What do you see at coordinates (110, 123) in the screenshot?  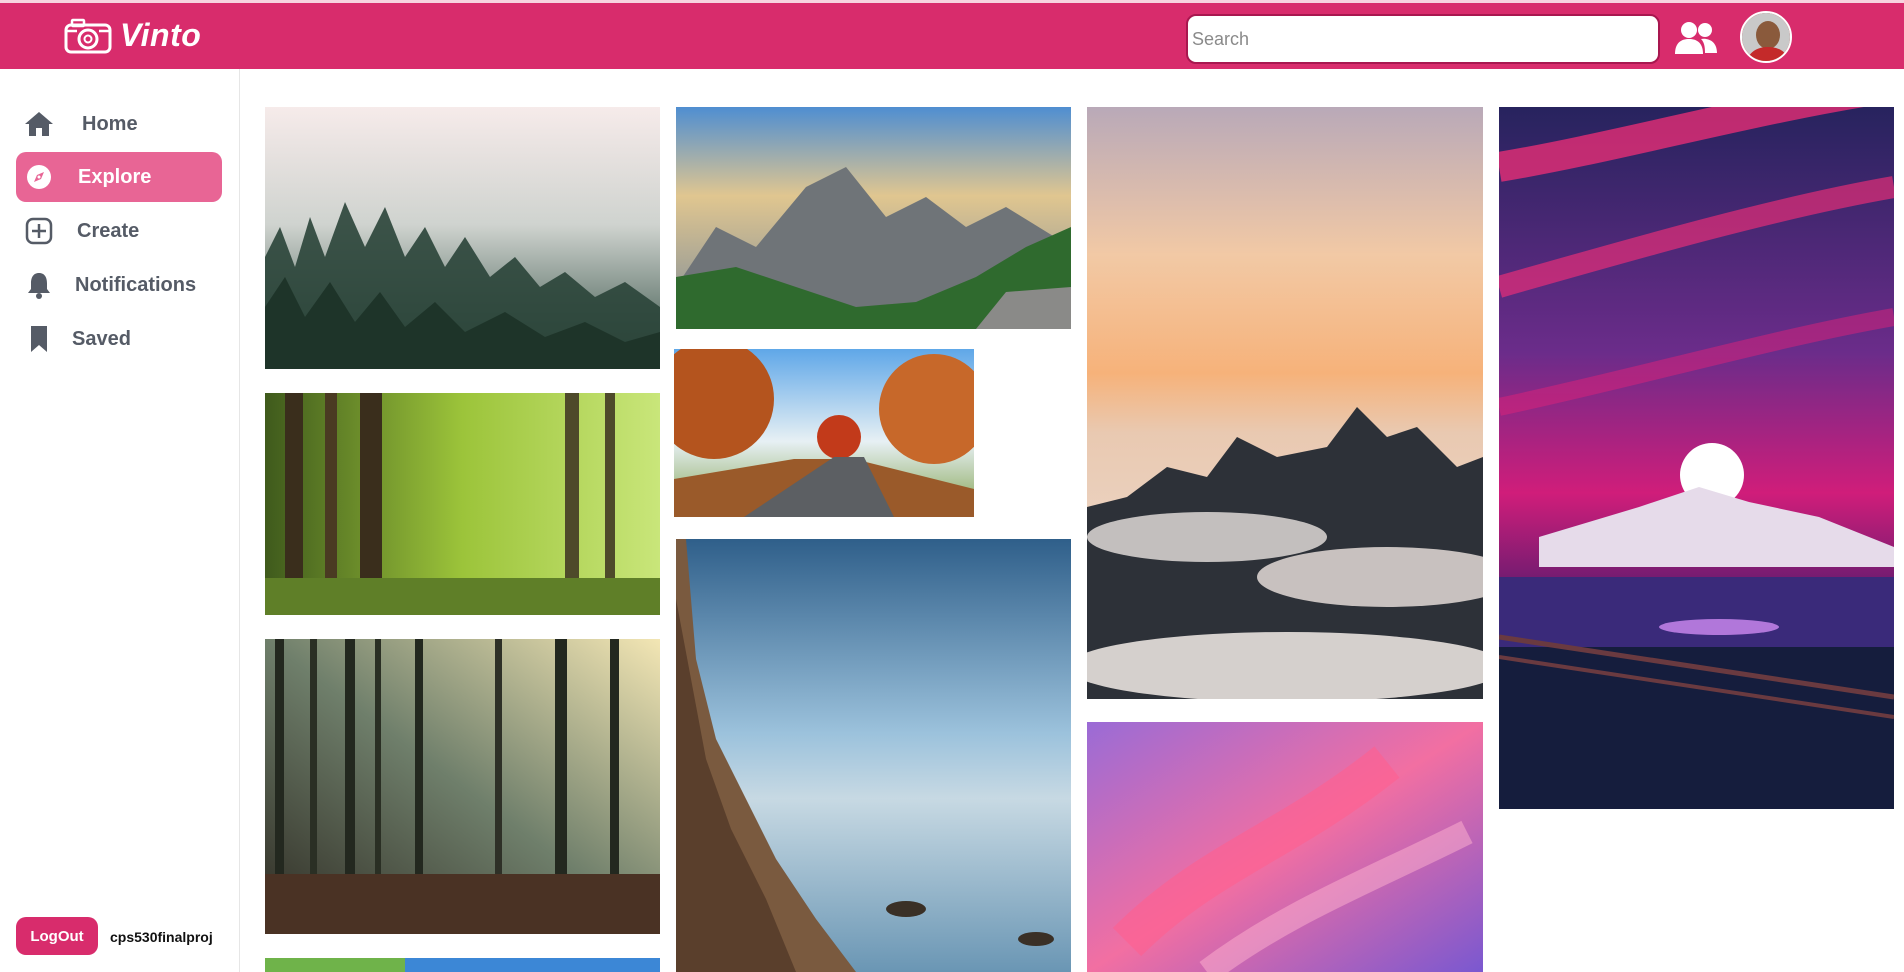 I see `sidebar-item-label: Home` at bounding box center [110, 123].